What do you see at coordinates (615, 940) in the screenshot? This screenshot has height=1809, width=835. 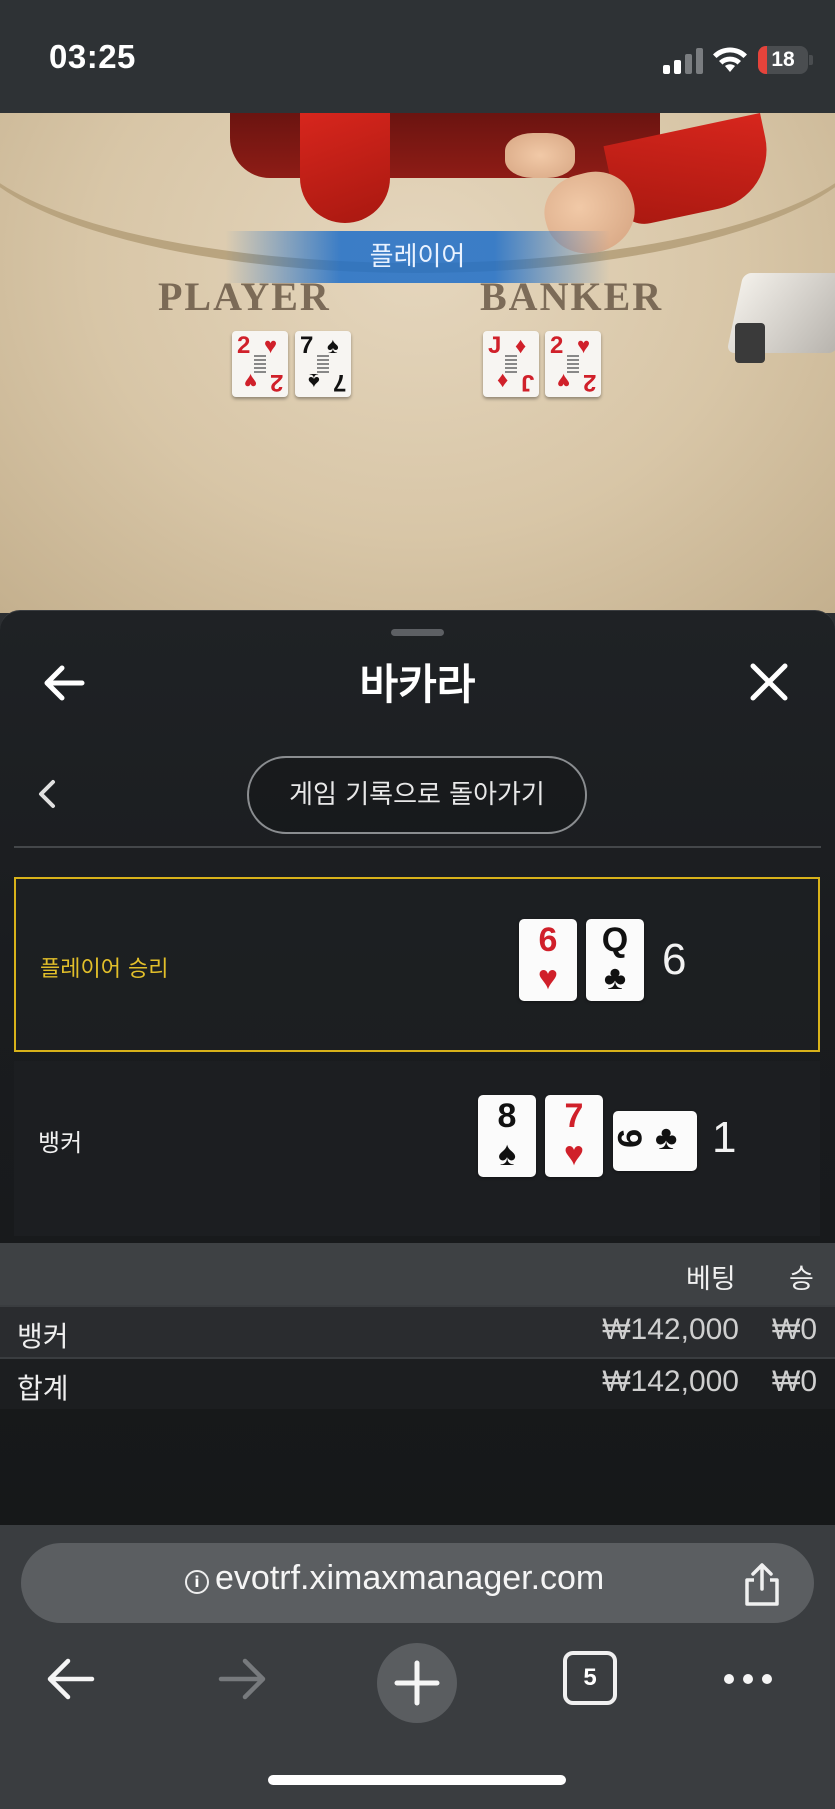 I see `card-rank: Q` at bounding box center [615, 940].